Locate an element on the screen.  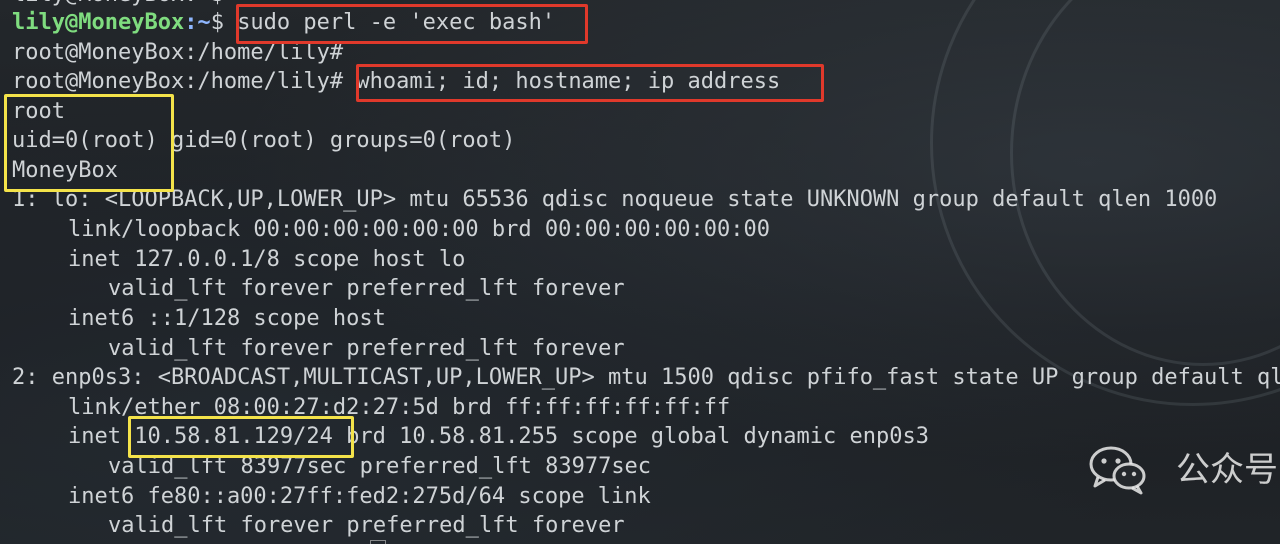
ip-lo-inet6-valid-lft: valid_lft forever preferred_lft forever is located at coordinates (366, 348).